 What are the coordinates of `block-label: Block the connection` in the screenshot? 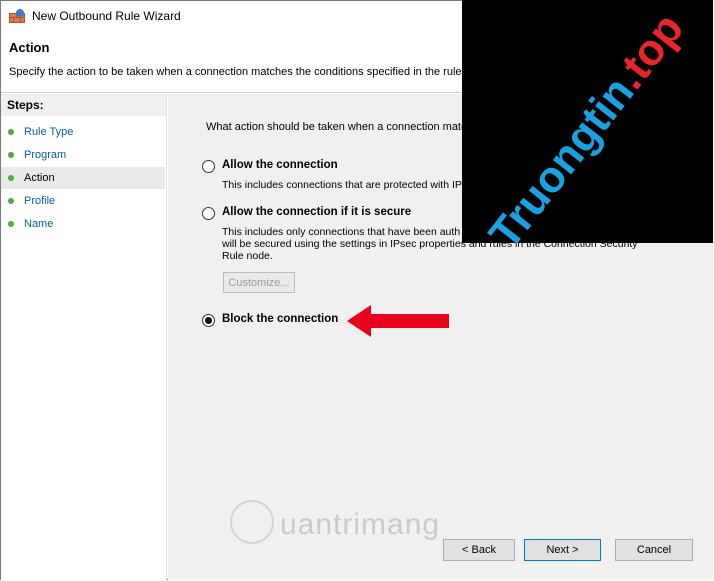 It's located at (280, 319).